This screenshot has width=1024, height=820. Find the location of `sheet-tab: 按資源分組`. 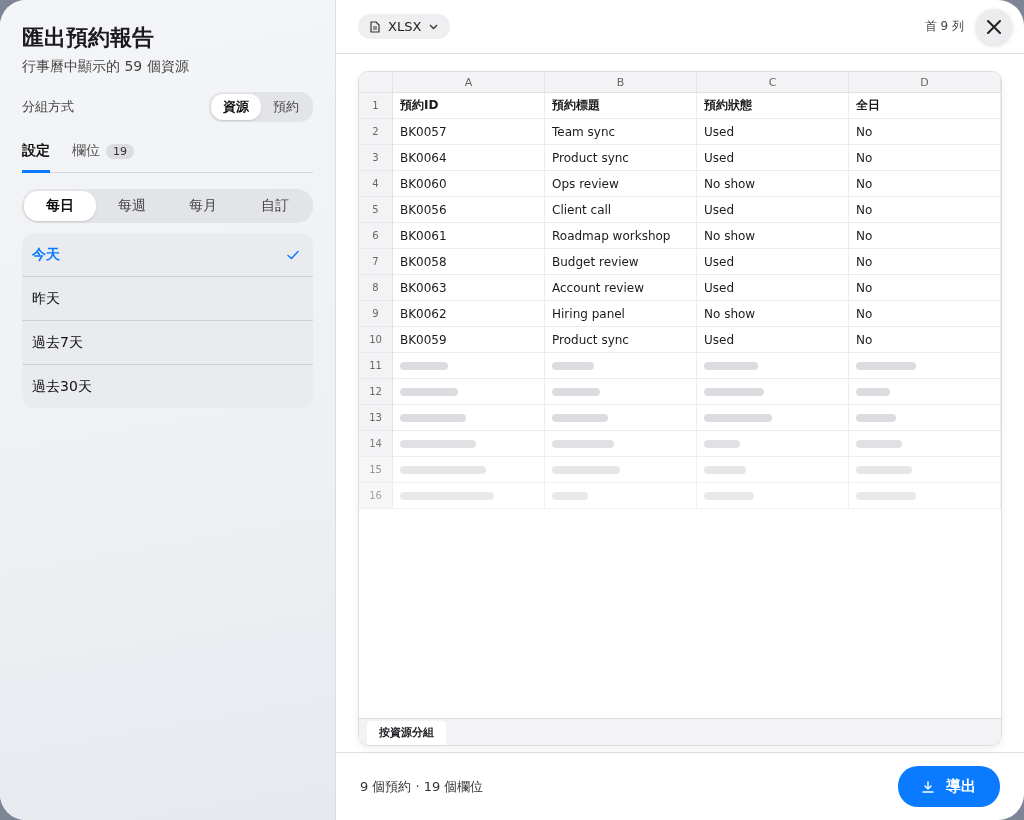

sheet-tab: 按資源分組 is located at coordinates (406, 733).